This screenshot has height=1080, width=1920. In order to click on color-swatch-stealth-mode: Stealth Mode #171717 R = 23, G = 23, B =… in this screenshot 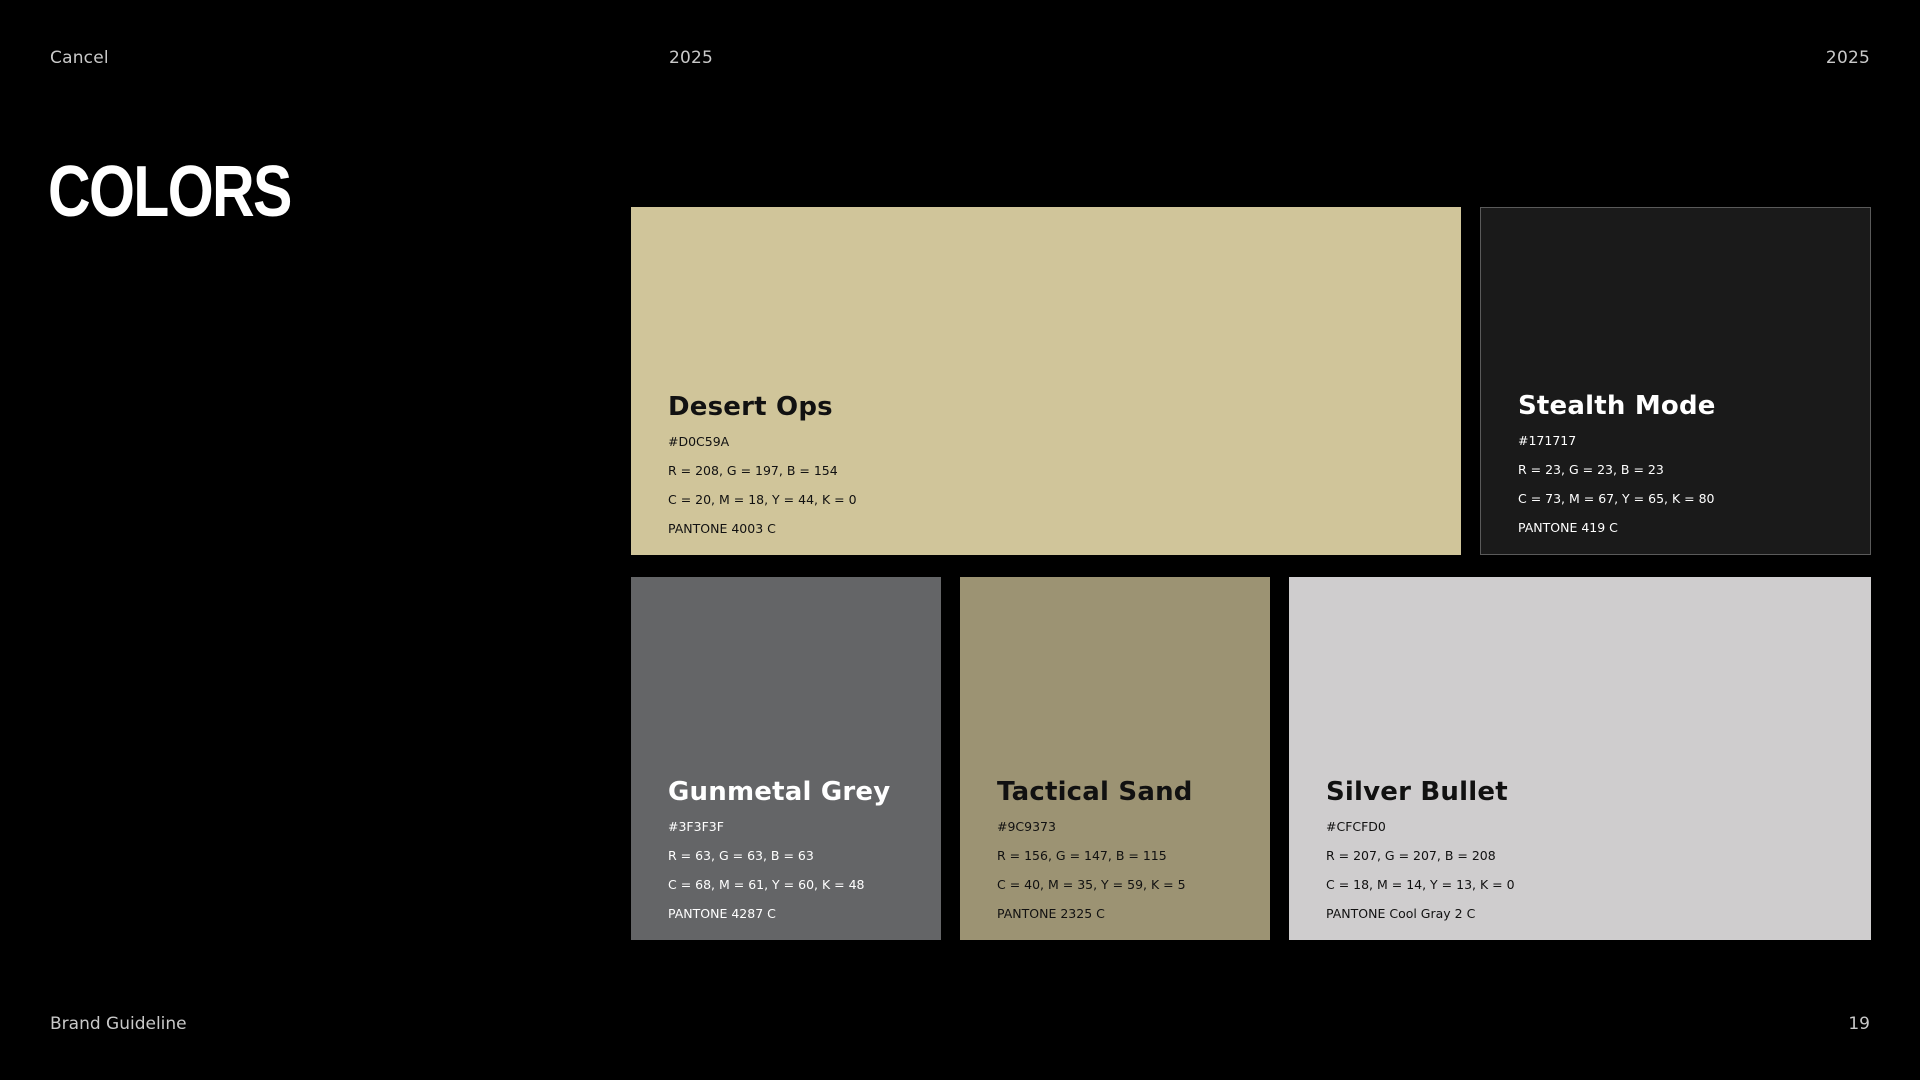, I will do `click(1675, 381)`.